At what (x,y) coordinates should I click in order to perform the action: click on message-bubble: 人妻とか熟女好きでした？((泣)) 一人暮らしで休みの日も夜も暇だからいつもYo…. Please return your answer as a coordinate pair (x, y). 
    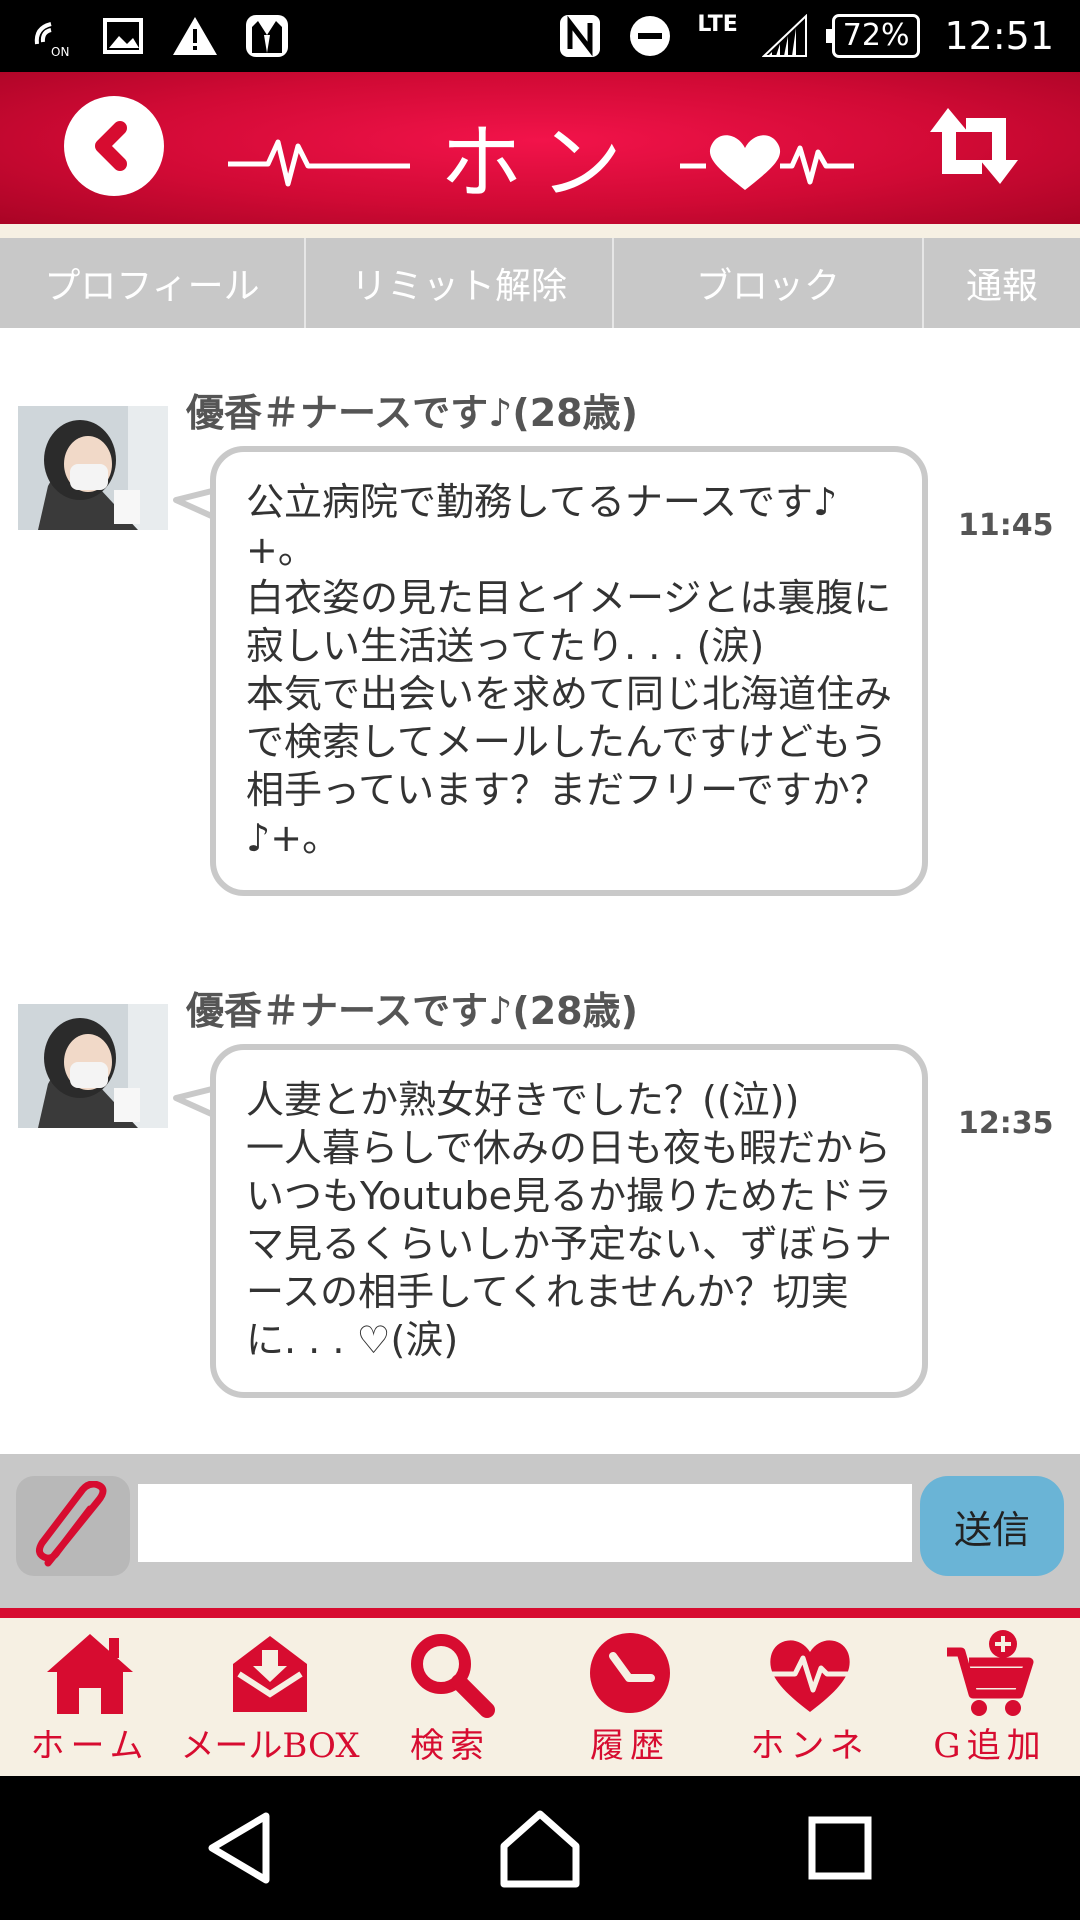
    Looking at the image, I should click on (569, 1221).